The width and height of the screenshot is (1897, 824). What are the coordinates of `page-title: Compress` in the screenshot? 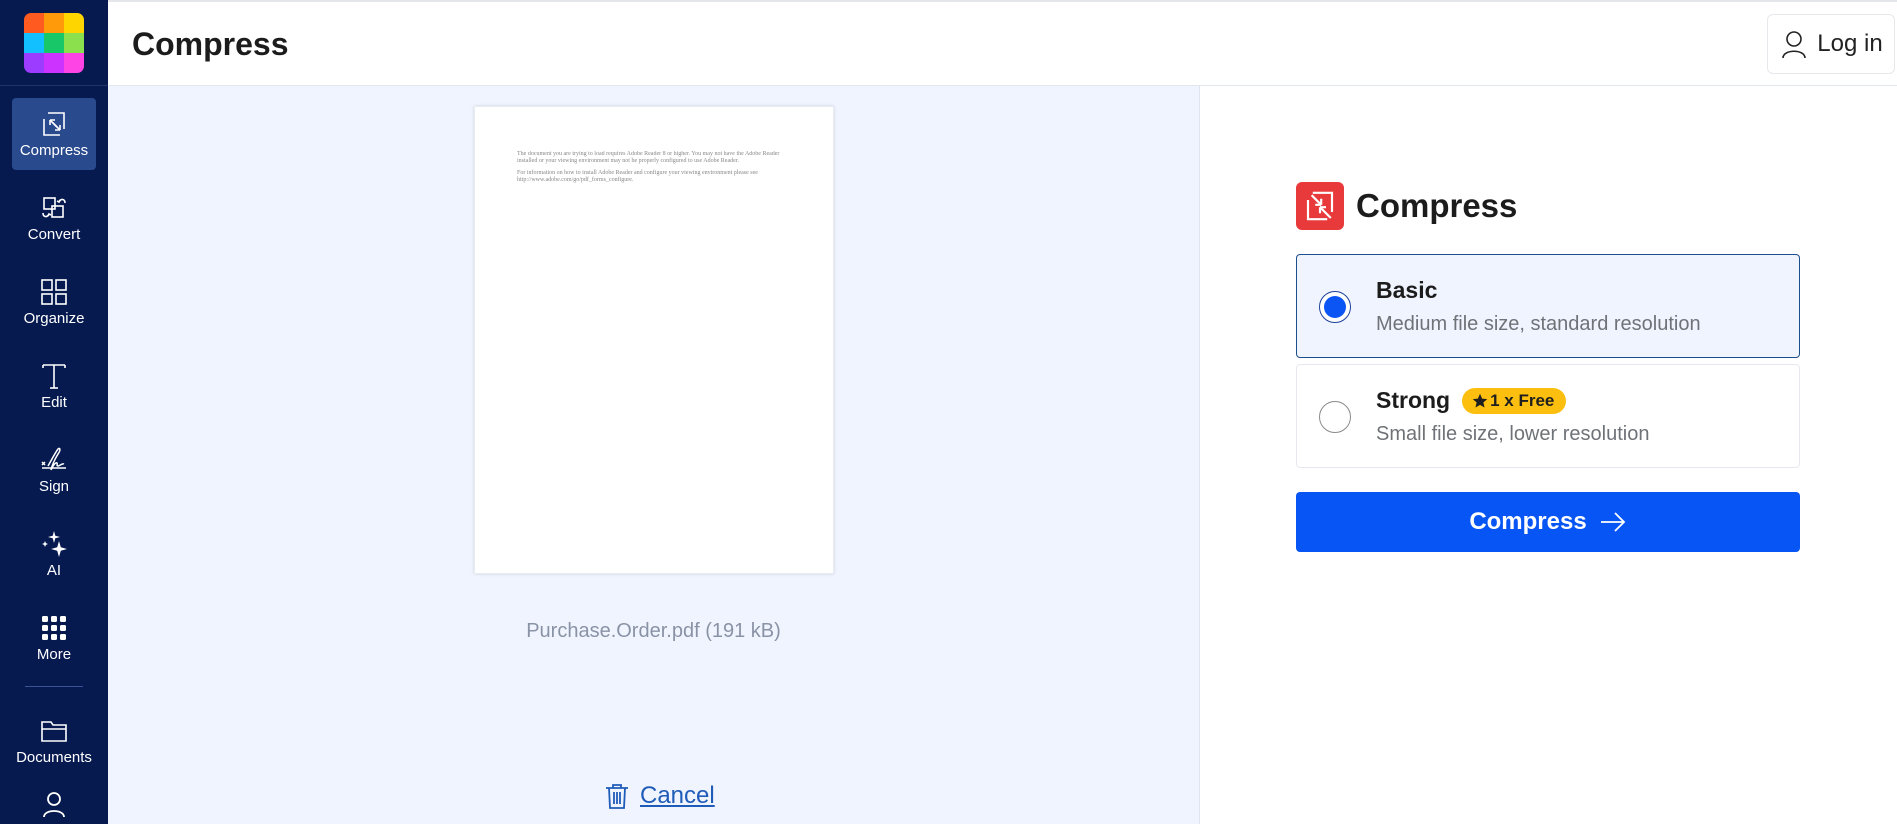 It's located at (210, 44).